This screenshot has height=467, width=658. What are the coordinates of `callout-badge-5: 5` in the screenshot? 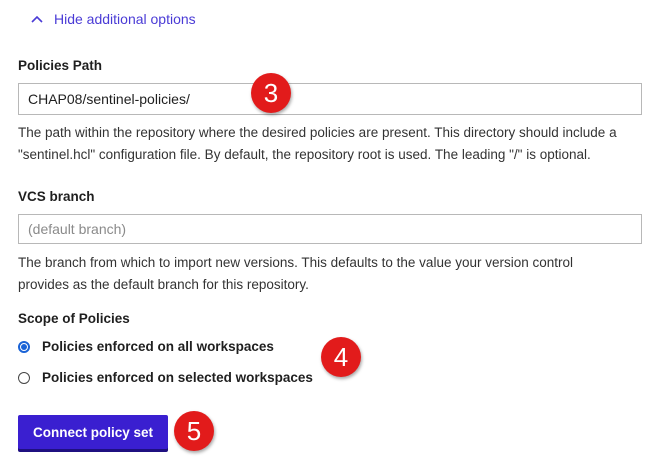 It's located at (194, 431).